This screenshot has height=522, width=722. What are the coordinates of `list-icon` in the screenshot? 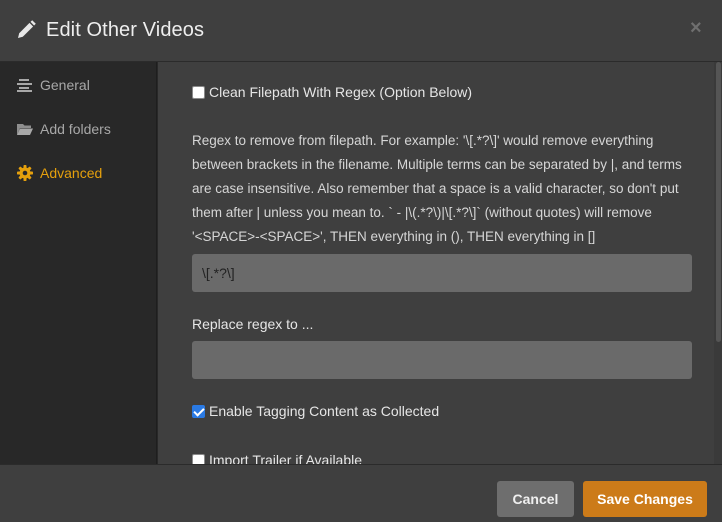 It's located at (24, 85).